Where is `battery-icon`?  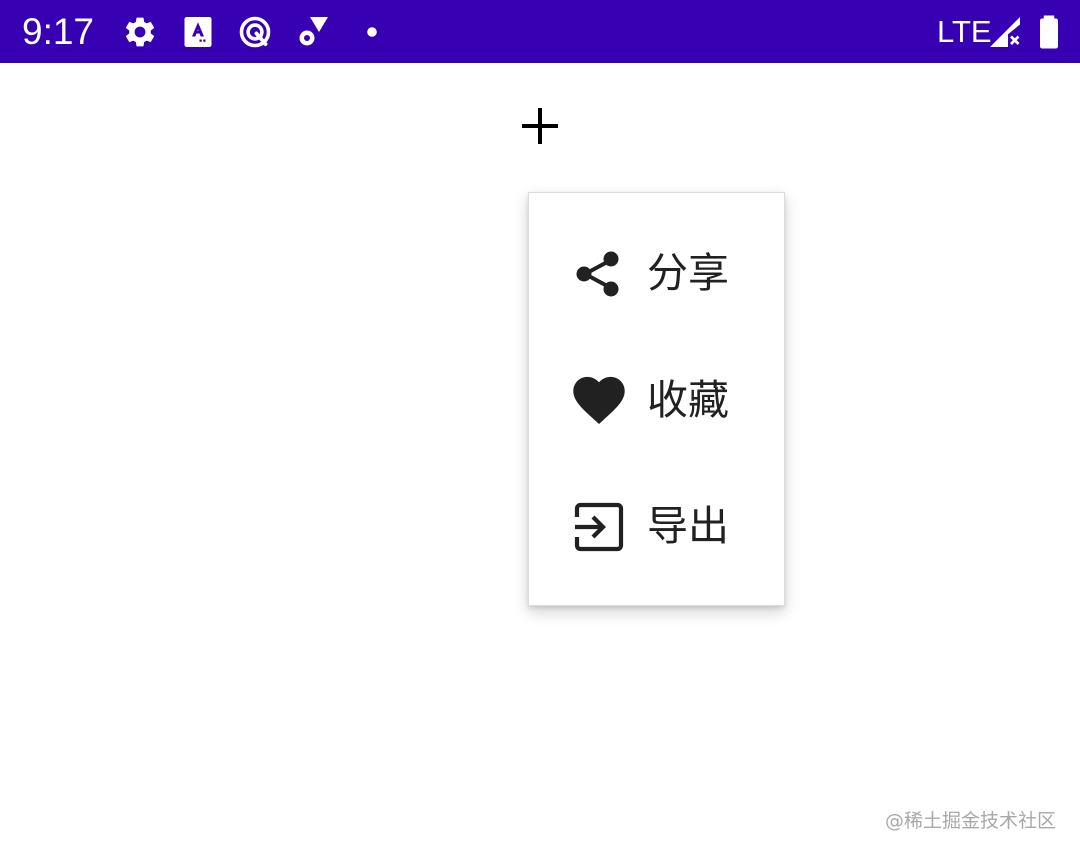
battery-icon is located at coordinates (1049, 32).